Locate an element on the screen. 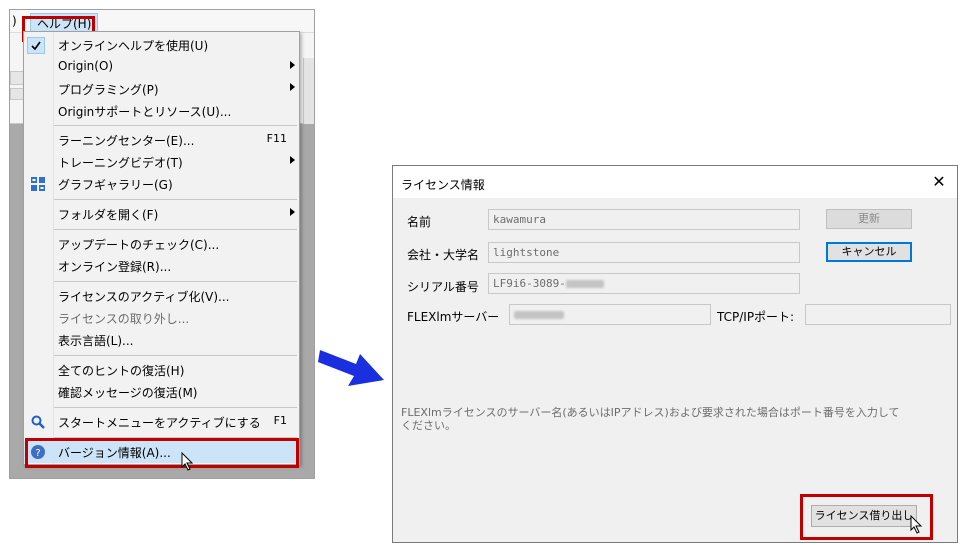 The width and height of the screenshot is (963, 549). menu-item-restore-hints: 全てのヒントの復活(H) is located at coordinates (161, 370).